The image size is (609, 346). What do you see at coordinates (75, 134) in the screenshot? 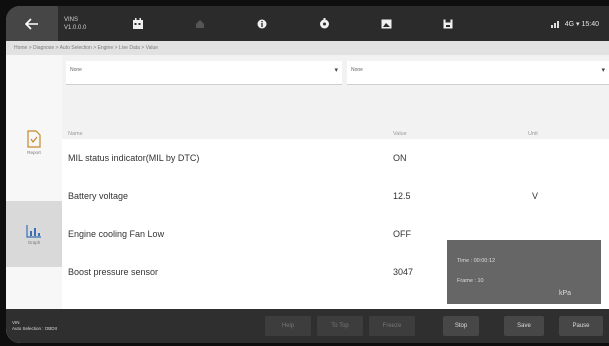
I see `header-name: Name` at bounding box center [75, 134].